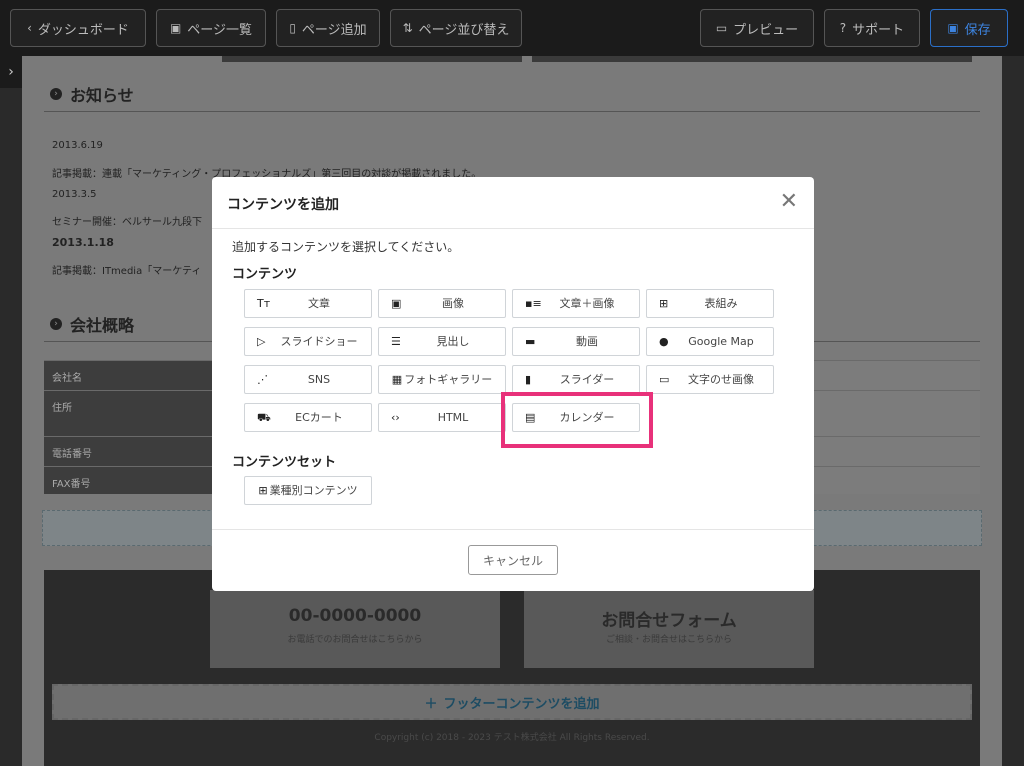 Image resolution: width=1024 pixels, height=766 pixels. Describe the element at coordinates (668, 640) in the screenshot. I see `footer-form-note: ご相談・お問合せはこちらから` at that location.